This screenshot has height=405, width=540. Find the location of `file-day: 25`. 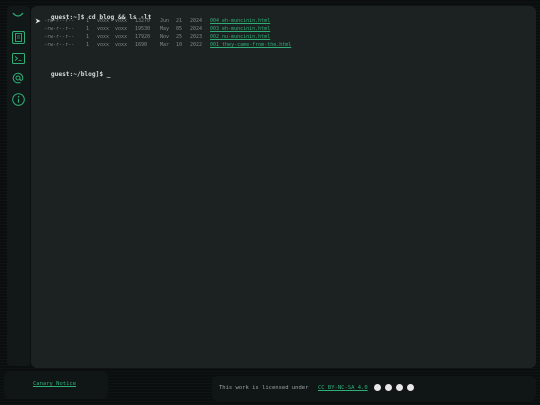

file-day: 25 is located at coordinates (179, 37).